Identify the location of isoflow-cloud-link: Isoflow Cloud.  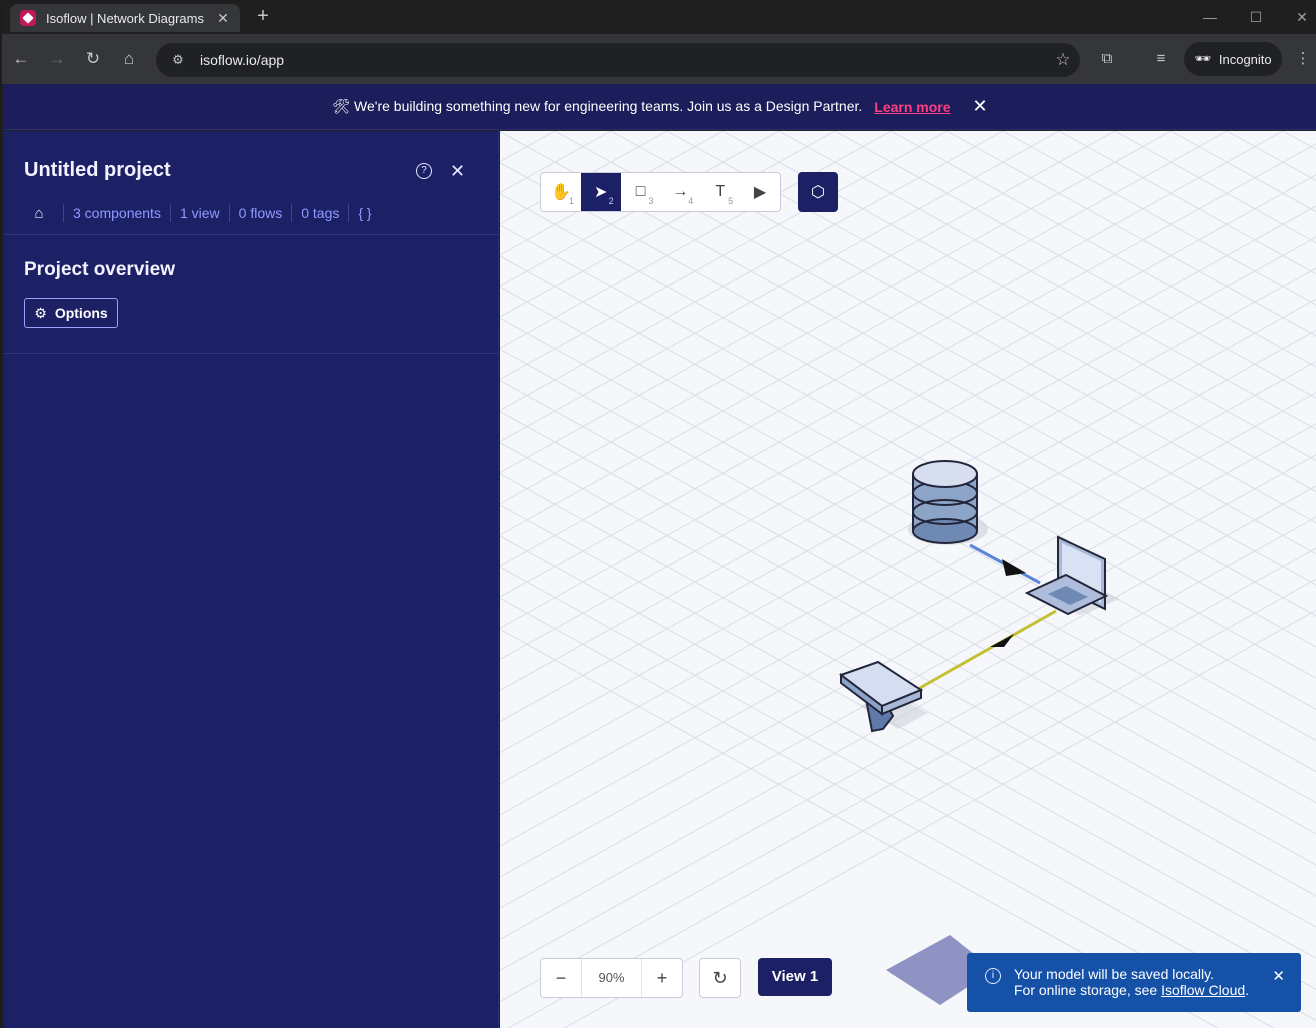
(1203, 990).